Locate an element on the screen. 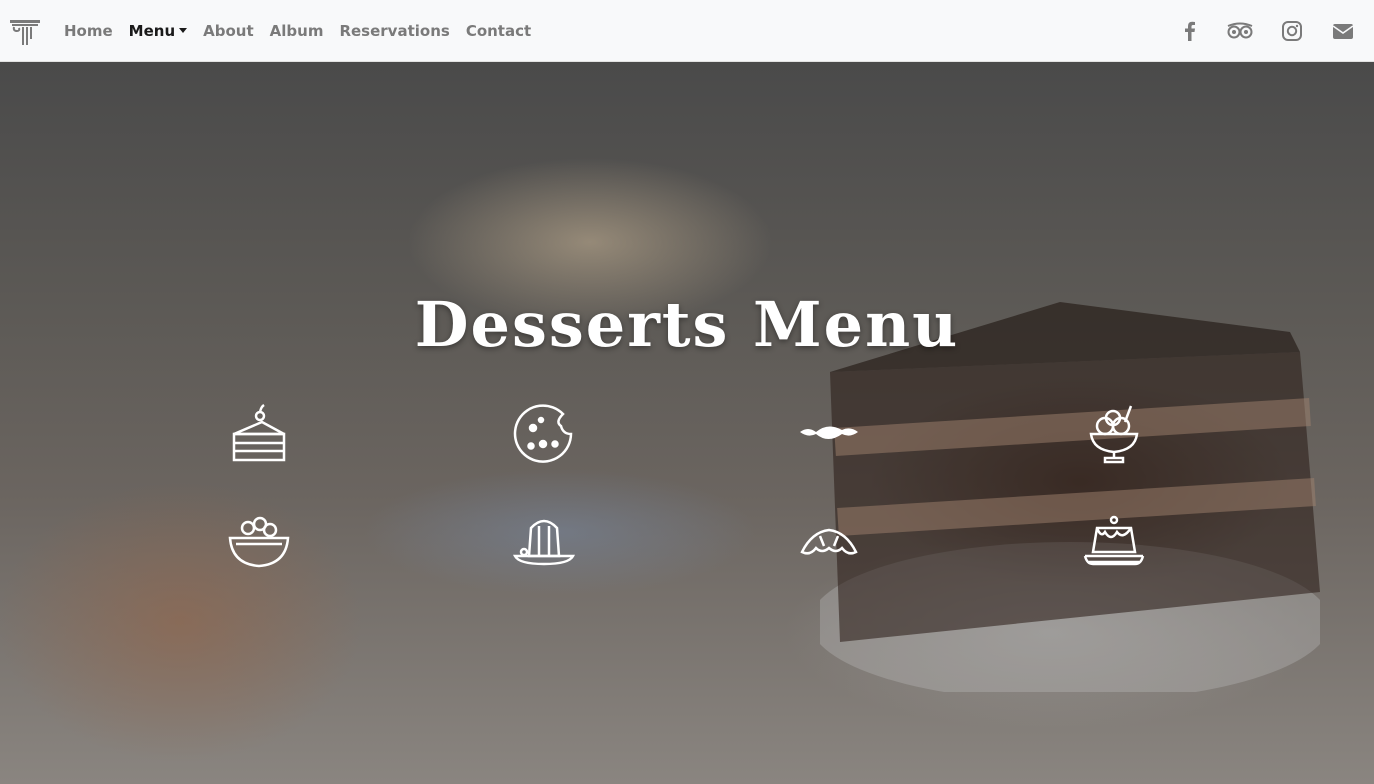 Image resolution: width=1374 pixels, height=784 pixels. croissant-icon is located at coordinates (829, 543).